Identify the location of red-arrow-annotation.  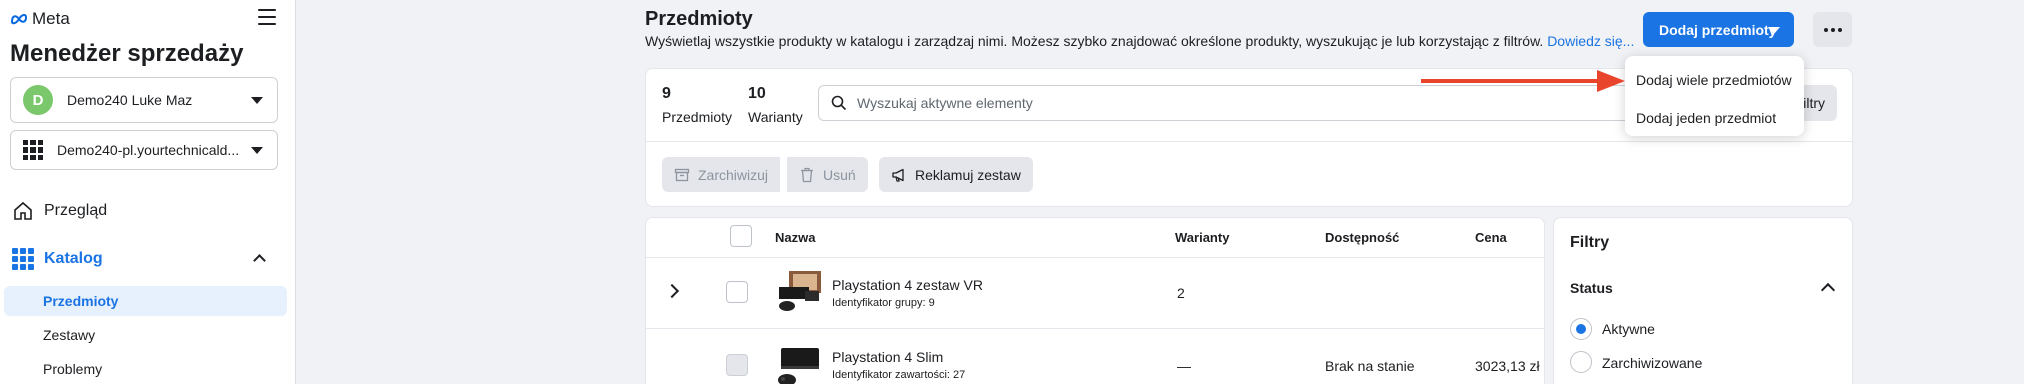
(1523, 81).